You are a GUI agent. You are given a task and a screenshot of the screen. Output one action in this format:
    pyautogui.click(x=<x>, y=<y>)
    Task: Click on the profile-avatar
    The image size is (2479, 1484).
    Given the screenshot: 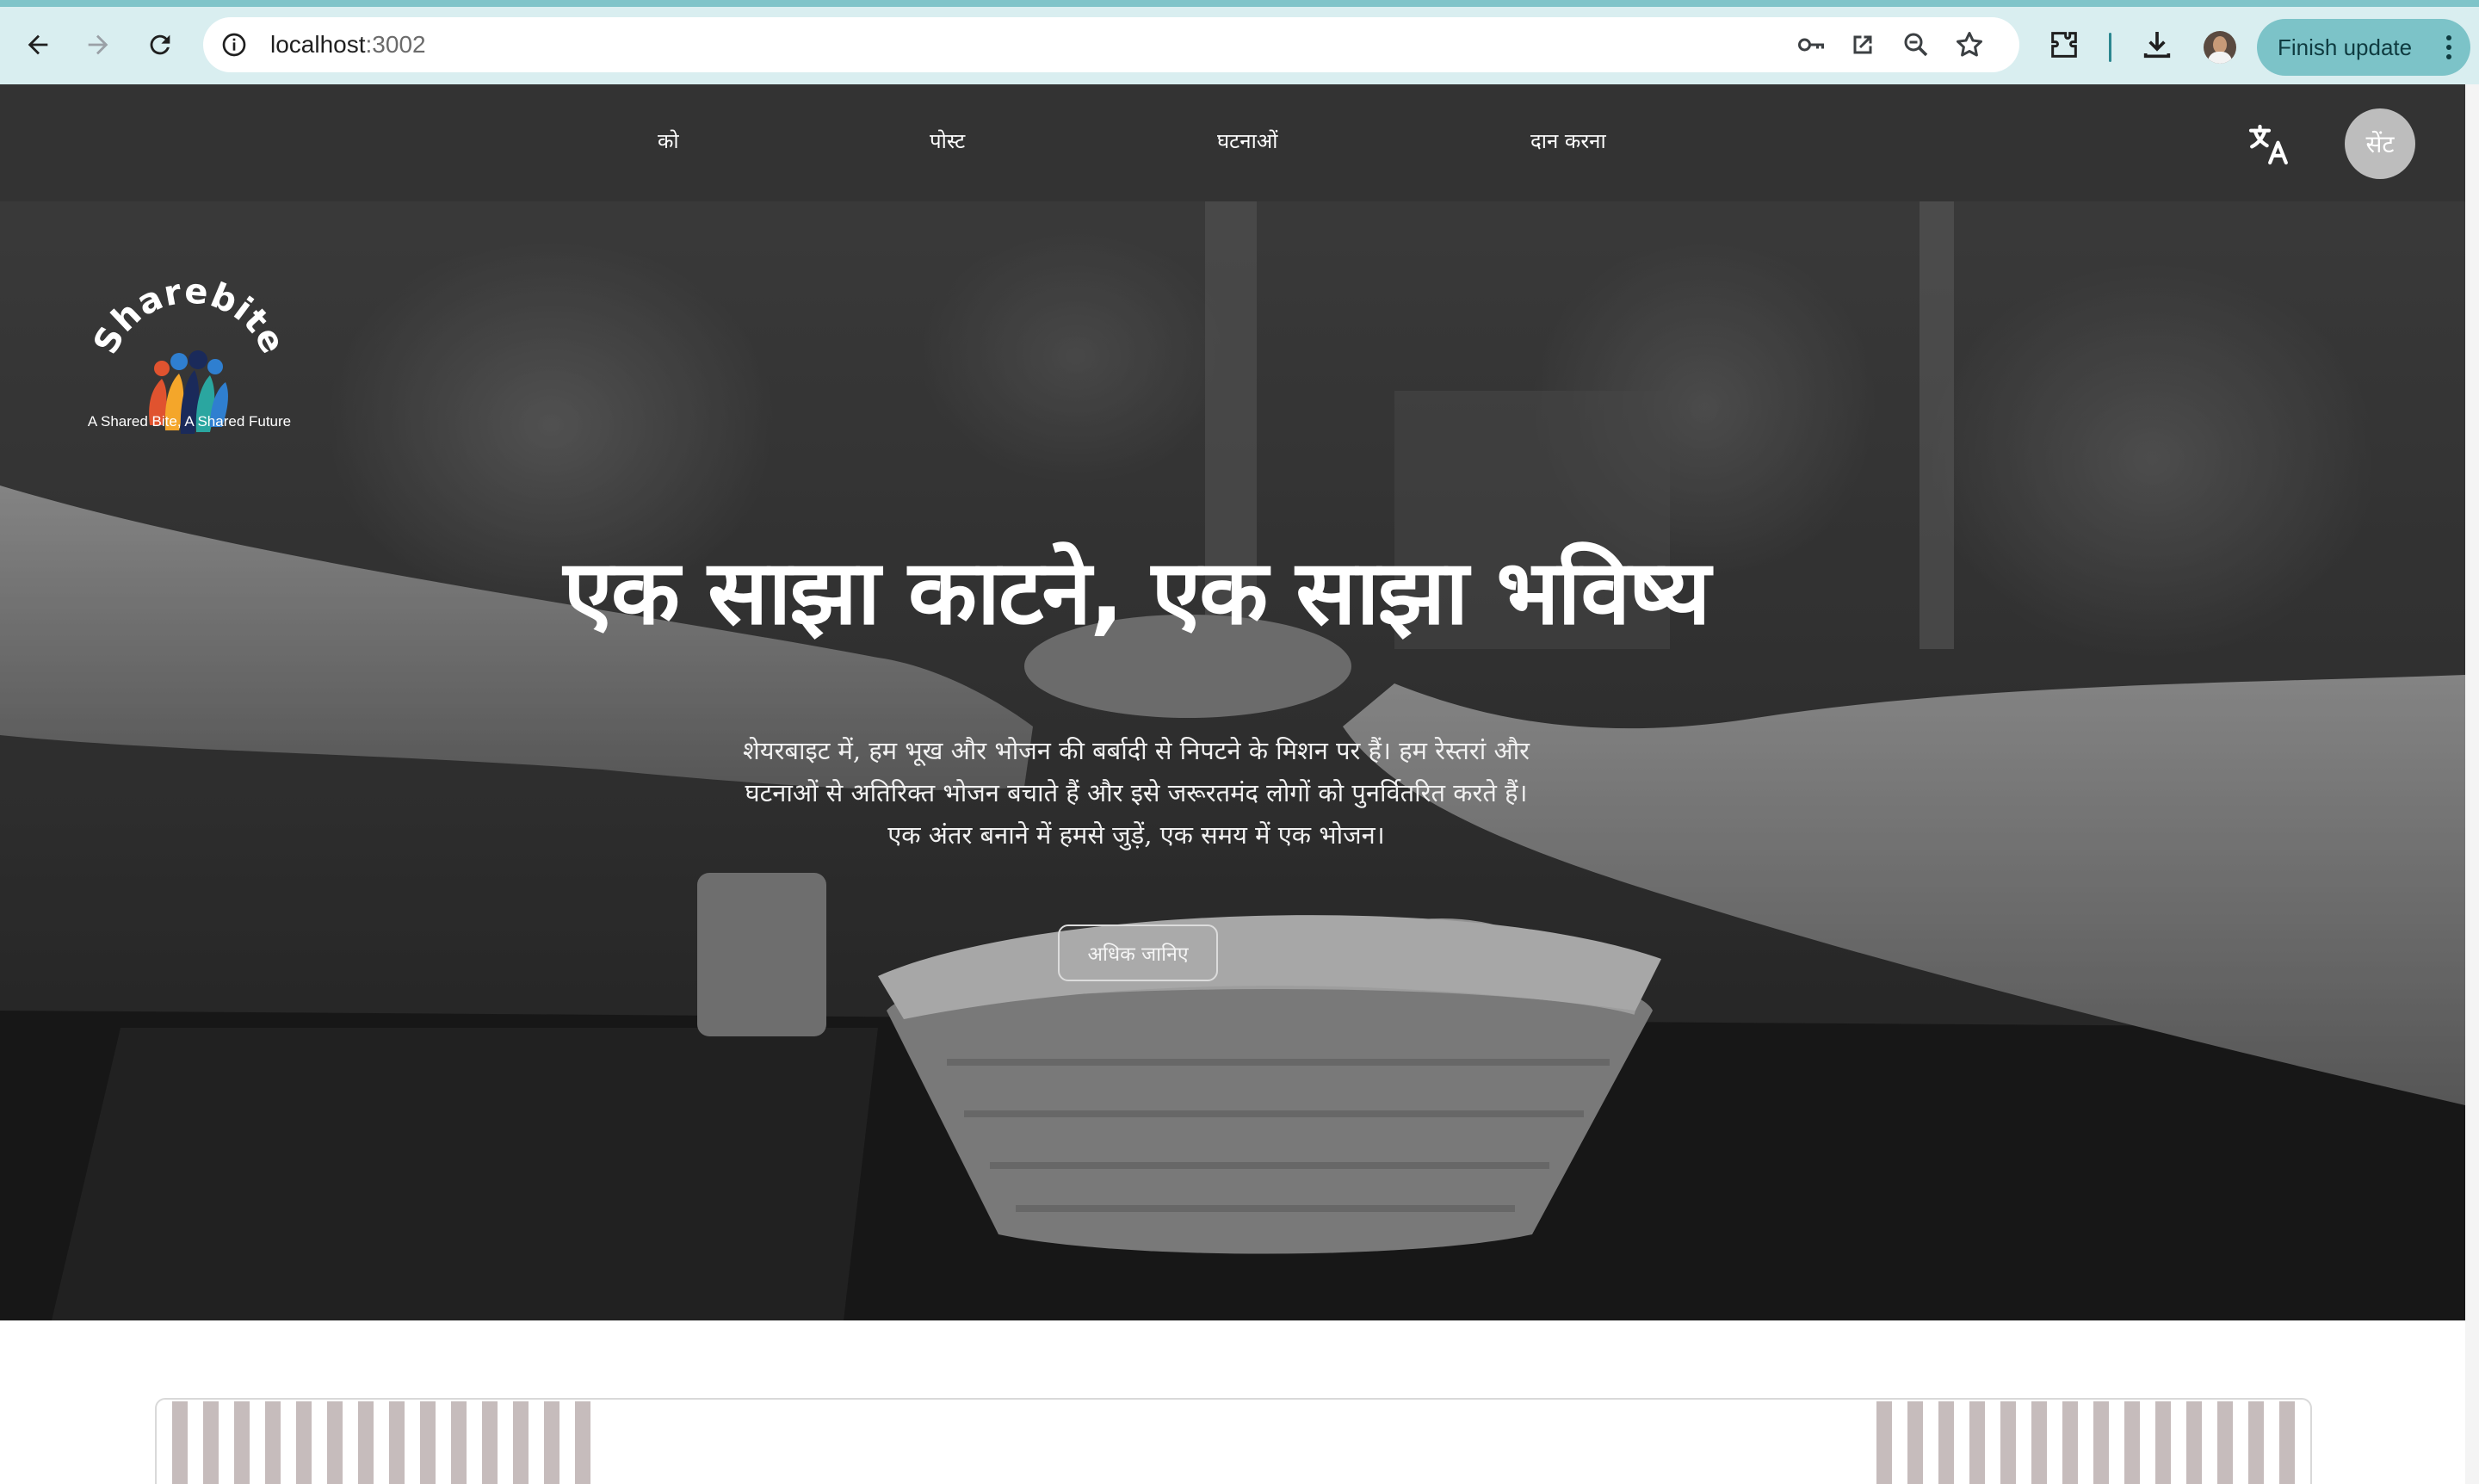 What is the action you would take?
    pyautogui.click(x=2220, y=47)
    